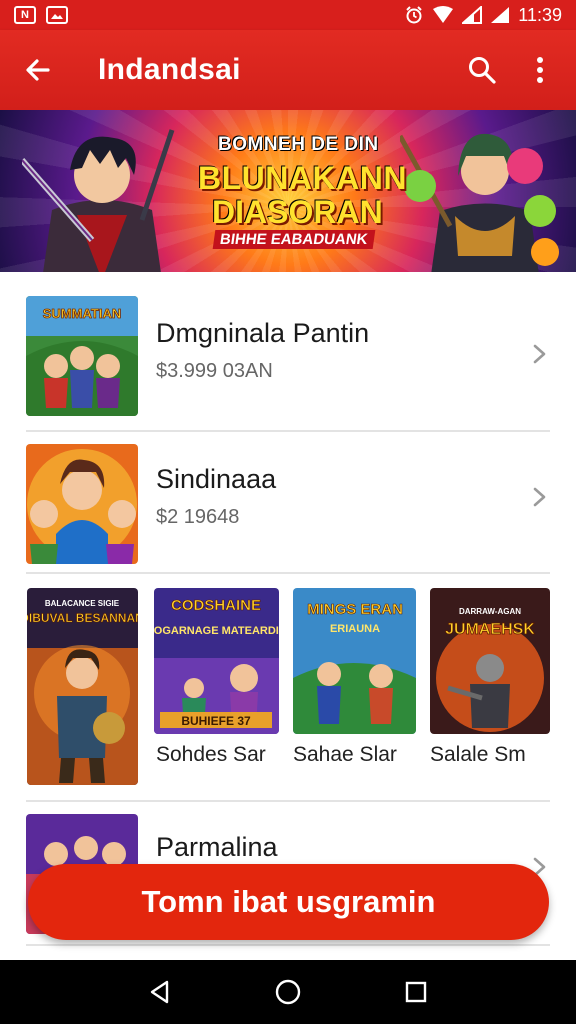 The image size is (576, 1024). Describe the element at coordinates (297, 212) in the screenshot. I see `banner-headline-2: DIASORAN` at that location.